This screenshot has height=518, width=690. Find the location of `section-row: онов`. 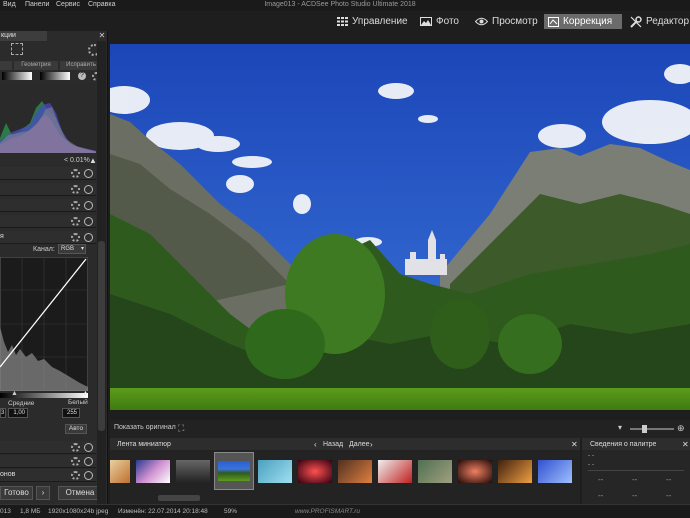

section-row: онов is located at coordinates (48, 475).